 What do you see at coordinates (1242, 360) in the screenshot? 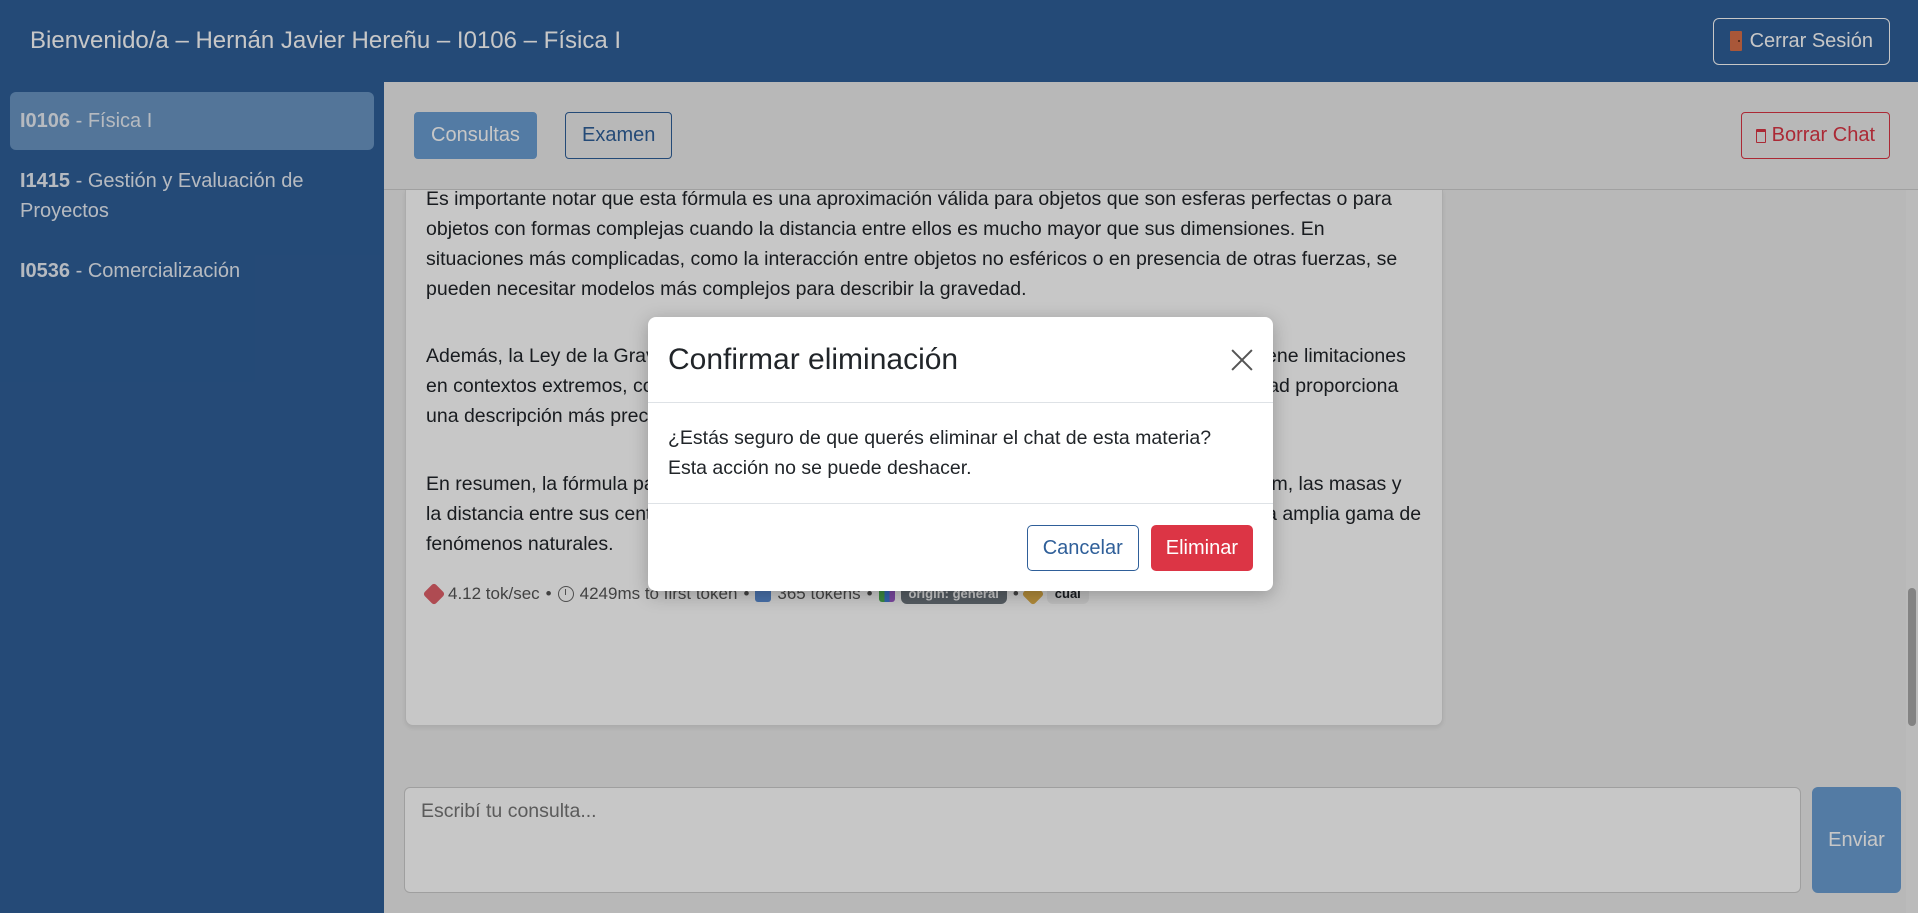
I see `close-icon` at bounding box center [1242, 360].